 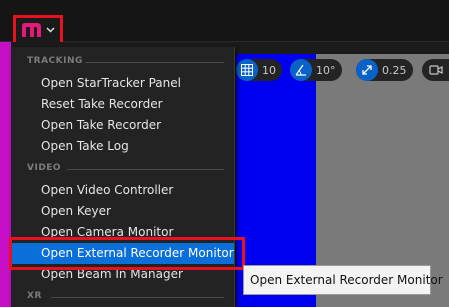 I want to click on menu-item-open-take-recorder: Open Take Recorder, so click(x=122, y=125).